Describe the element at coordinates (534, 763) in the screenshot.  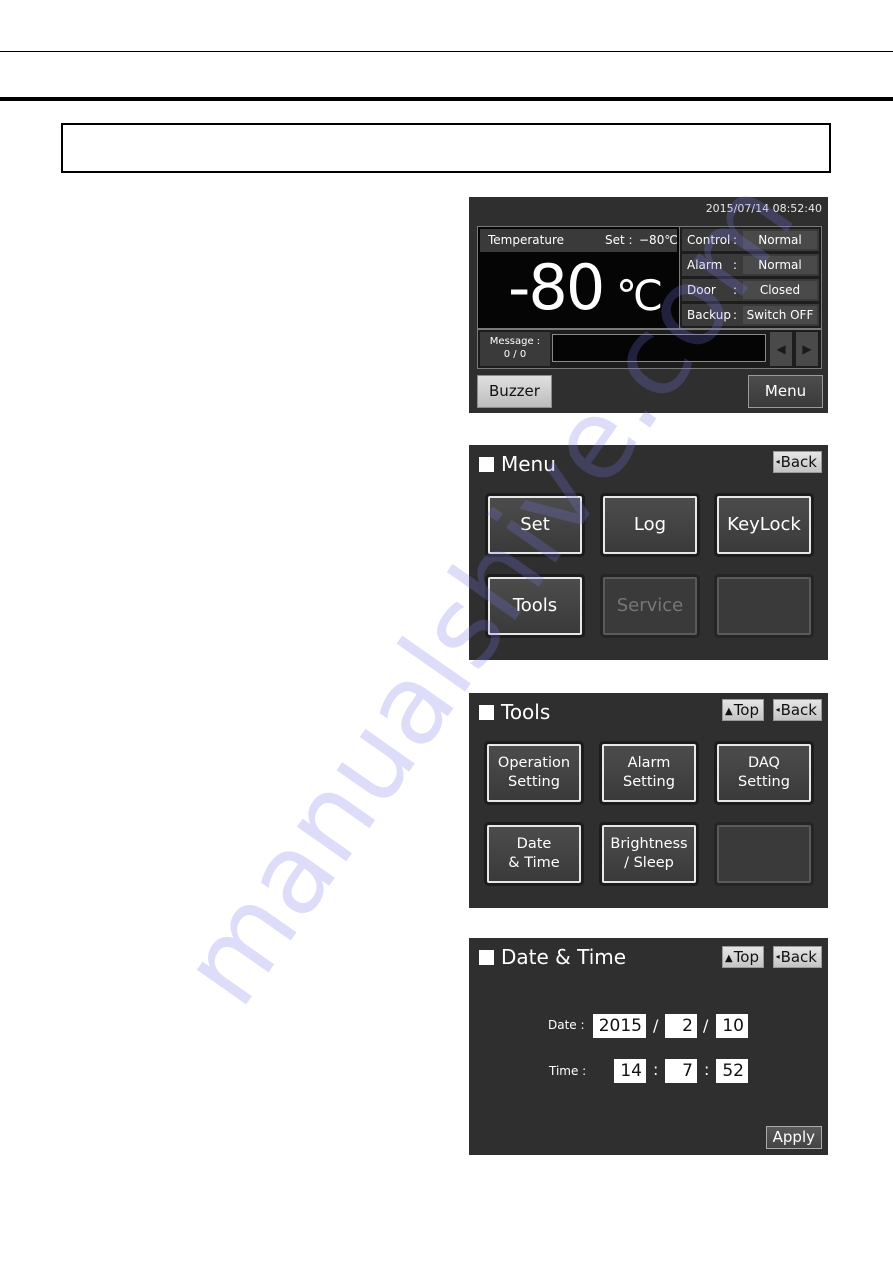
I see `tile-line1: Operation` at that location.